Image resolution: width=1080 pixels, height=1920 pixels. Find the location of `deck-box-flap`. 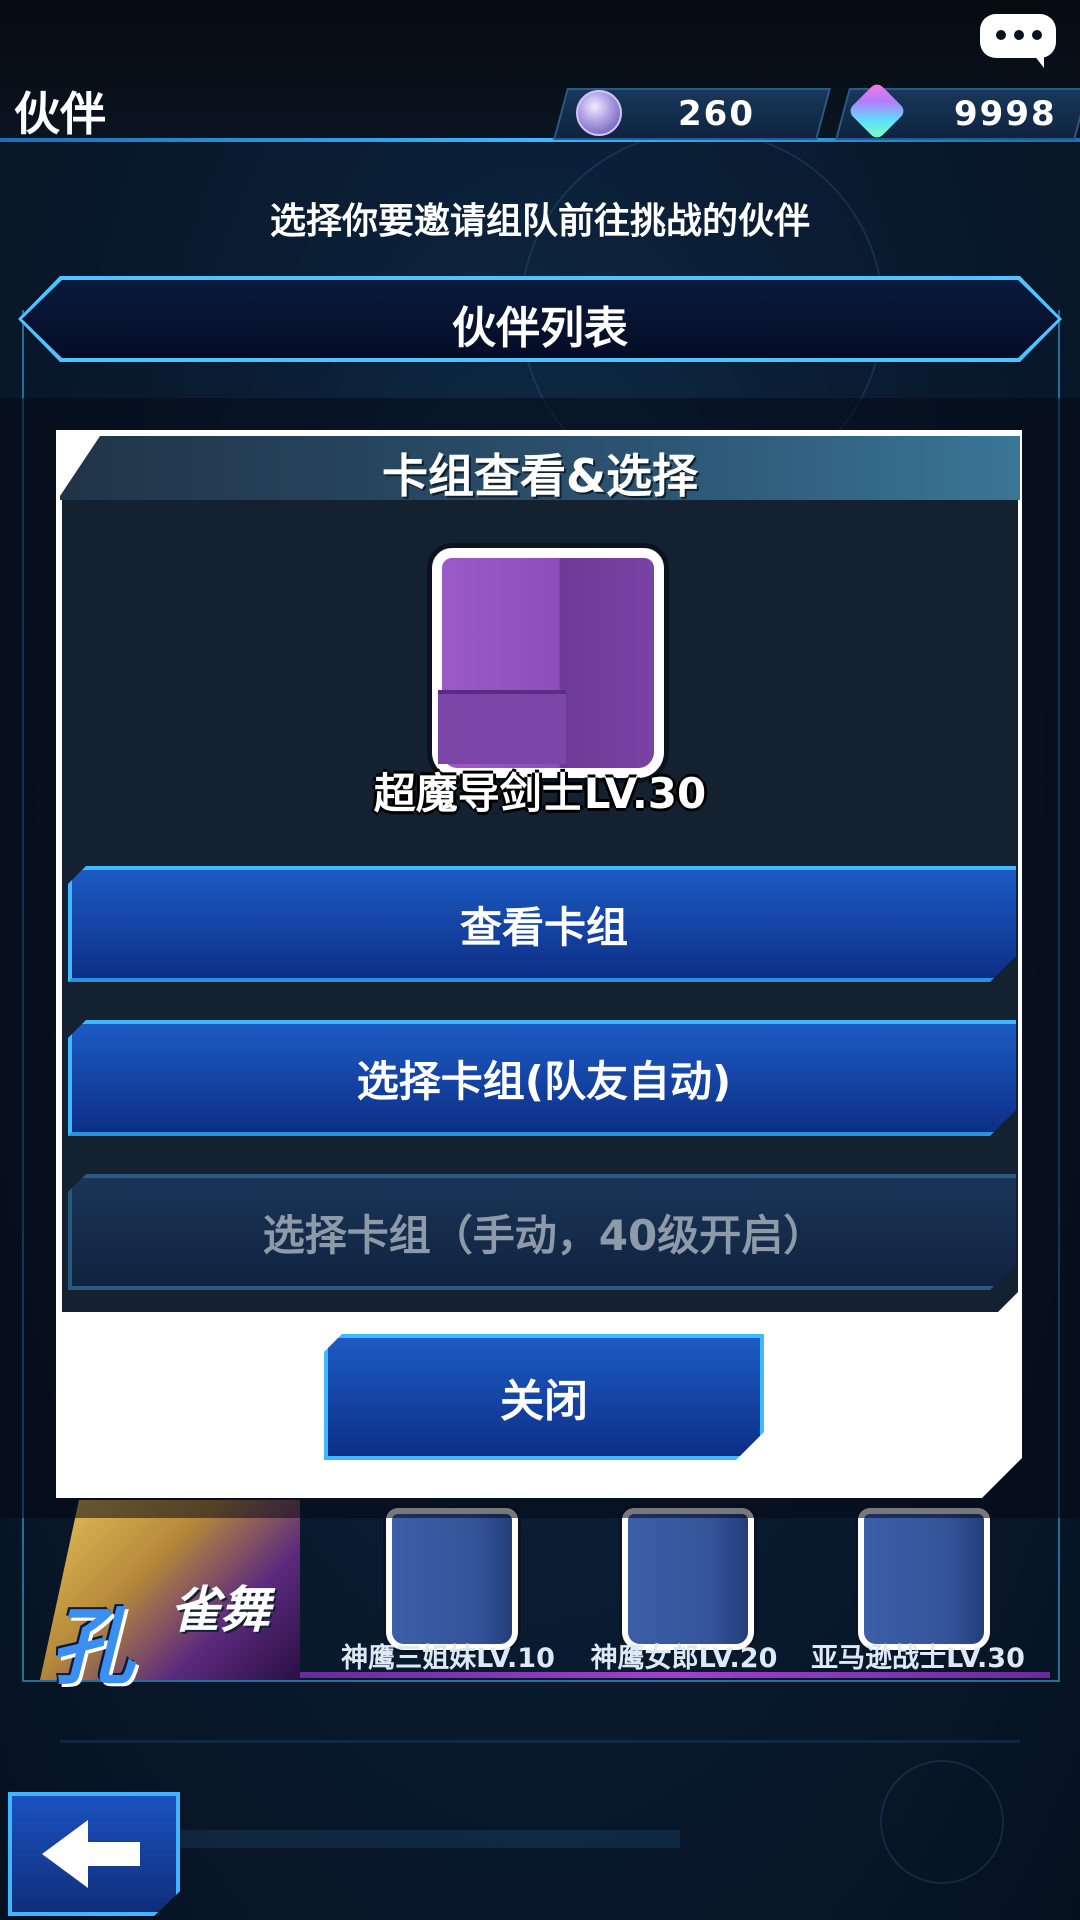

deck-box-flap is located at coordinates (502, 727).